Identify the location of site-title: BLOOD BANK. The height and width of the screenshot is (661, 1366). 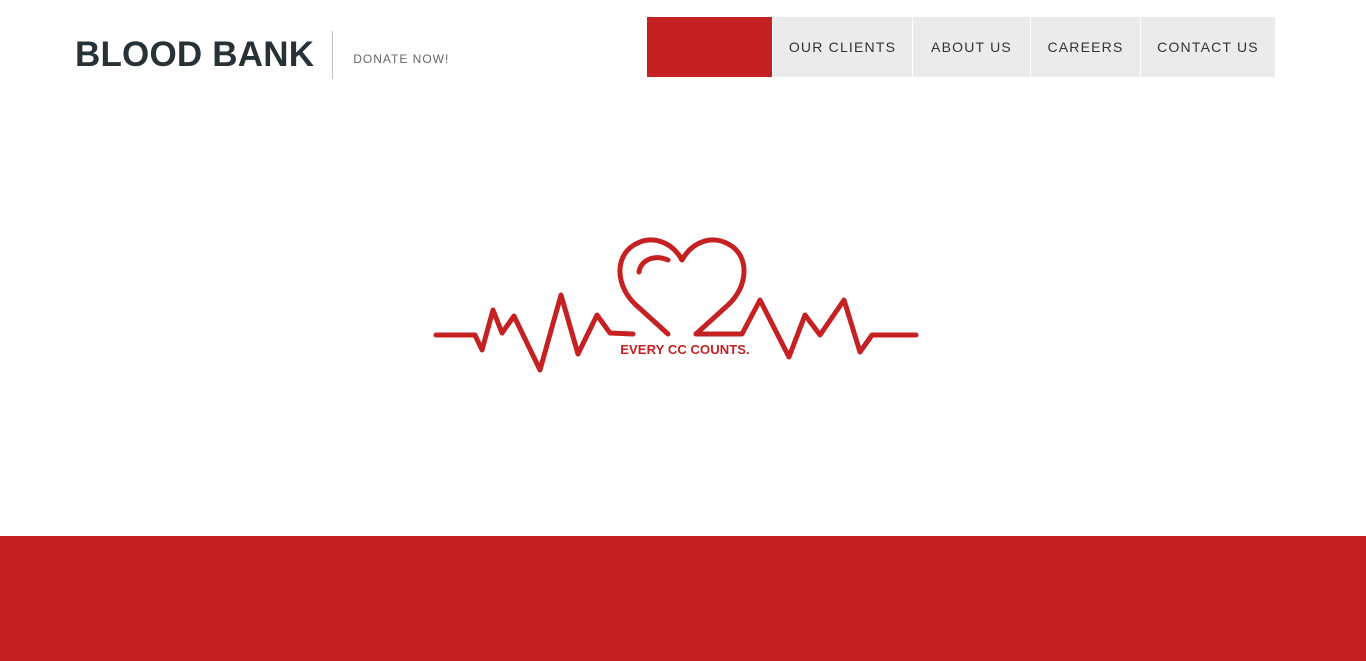
(194, 55).